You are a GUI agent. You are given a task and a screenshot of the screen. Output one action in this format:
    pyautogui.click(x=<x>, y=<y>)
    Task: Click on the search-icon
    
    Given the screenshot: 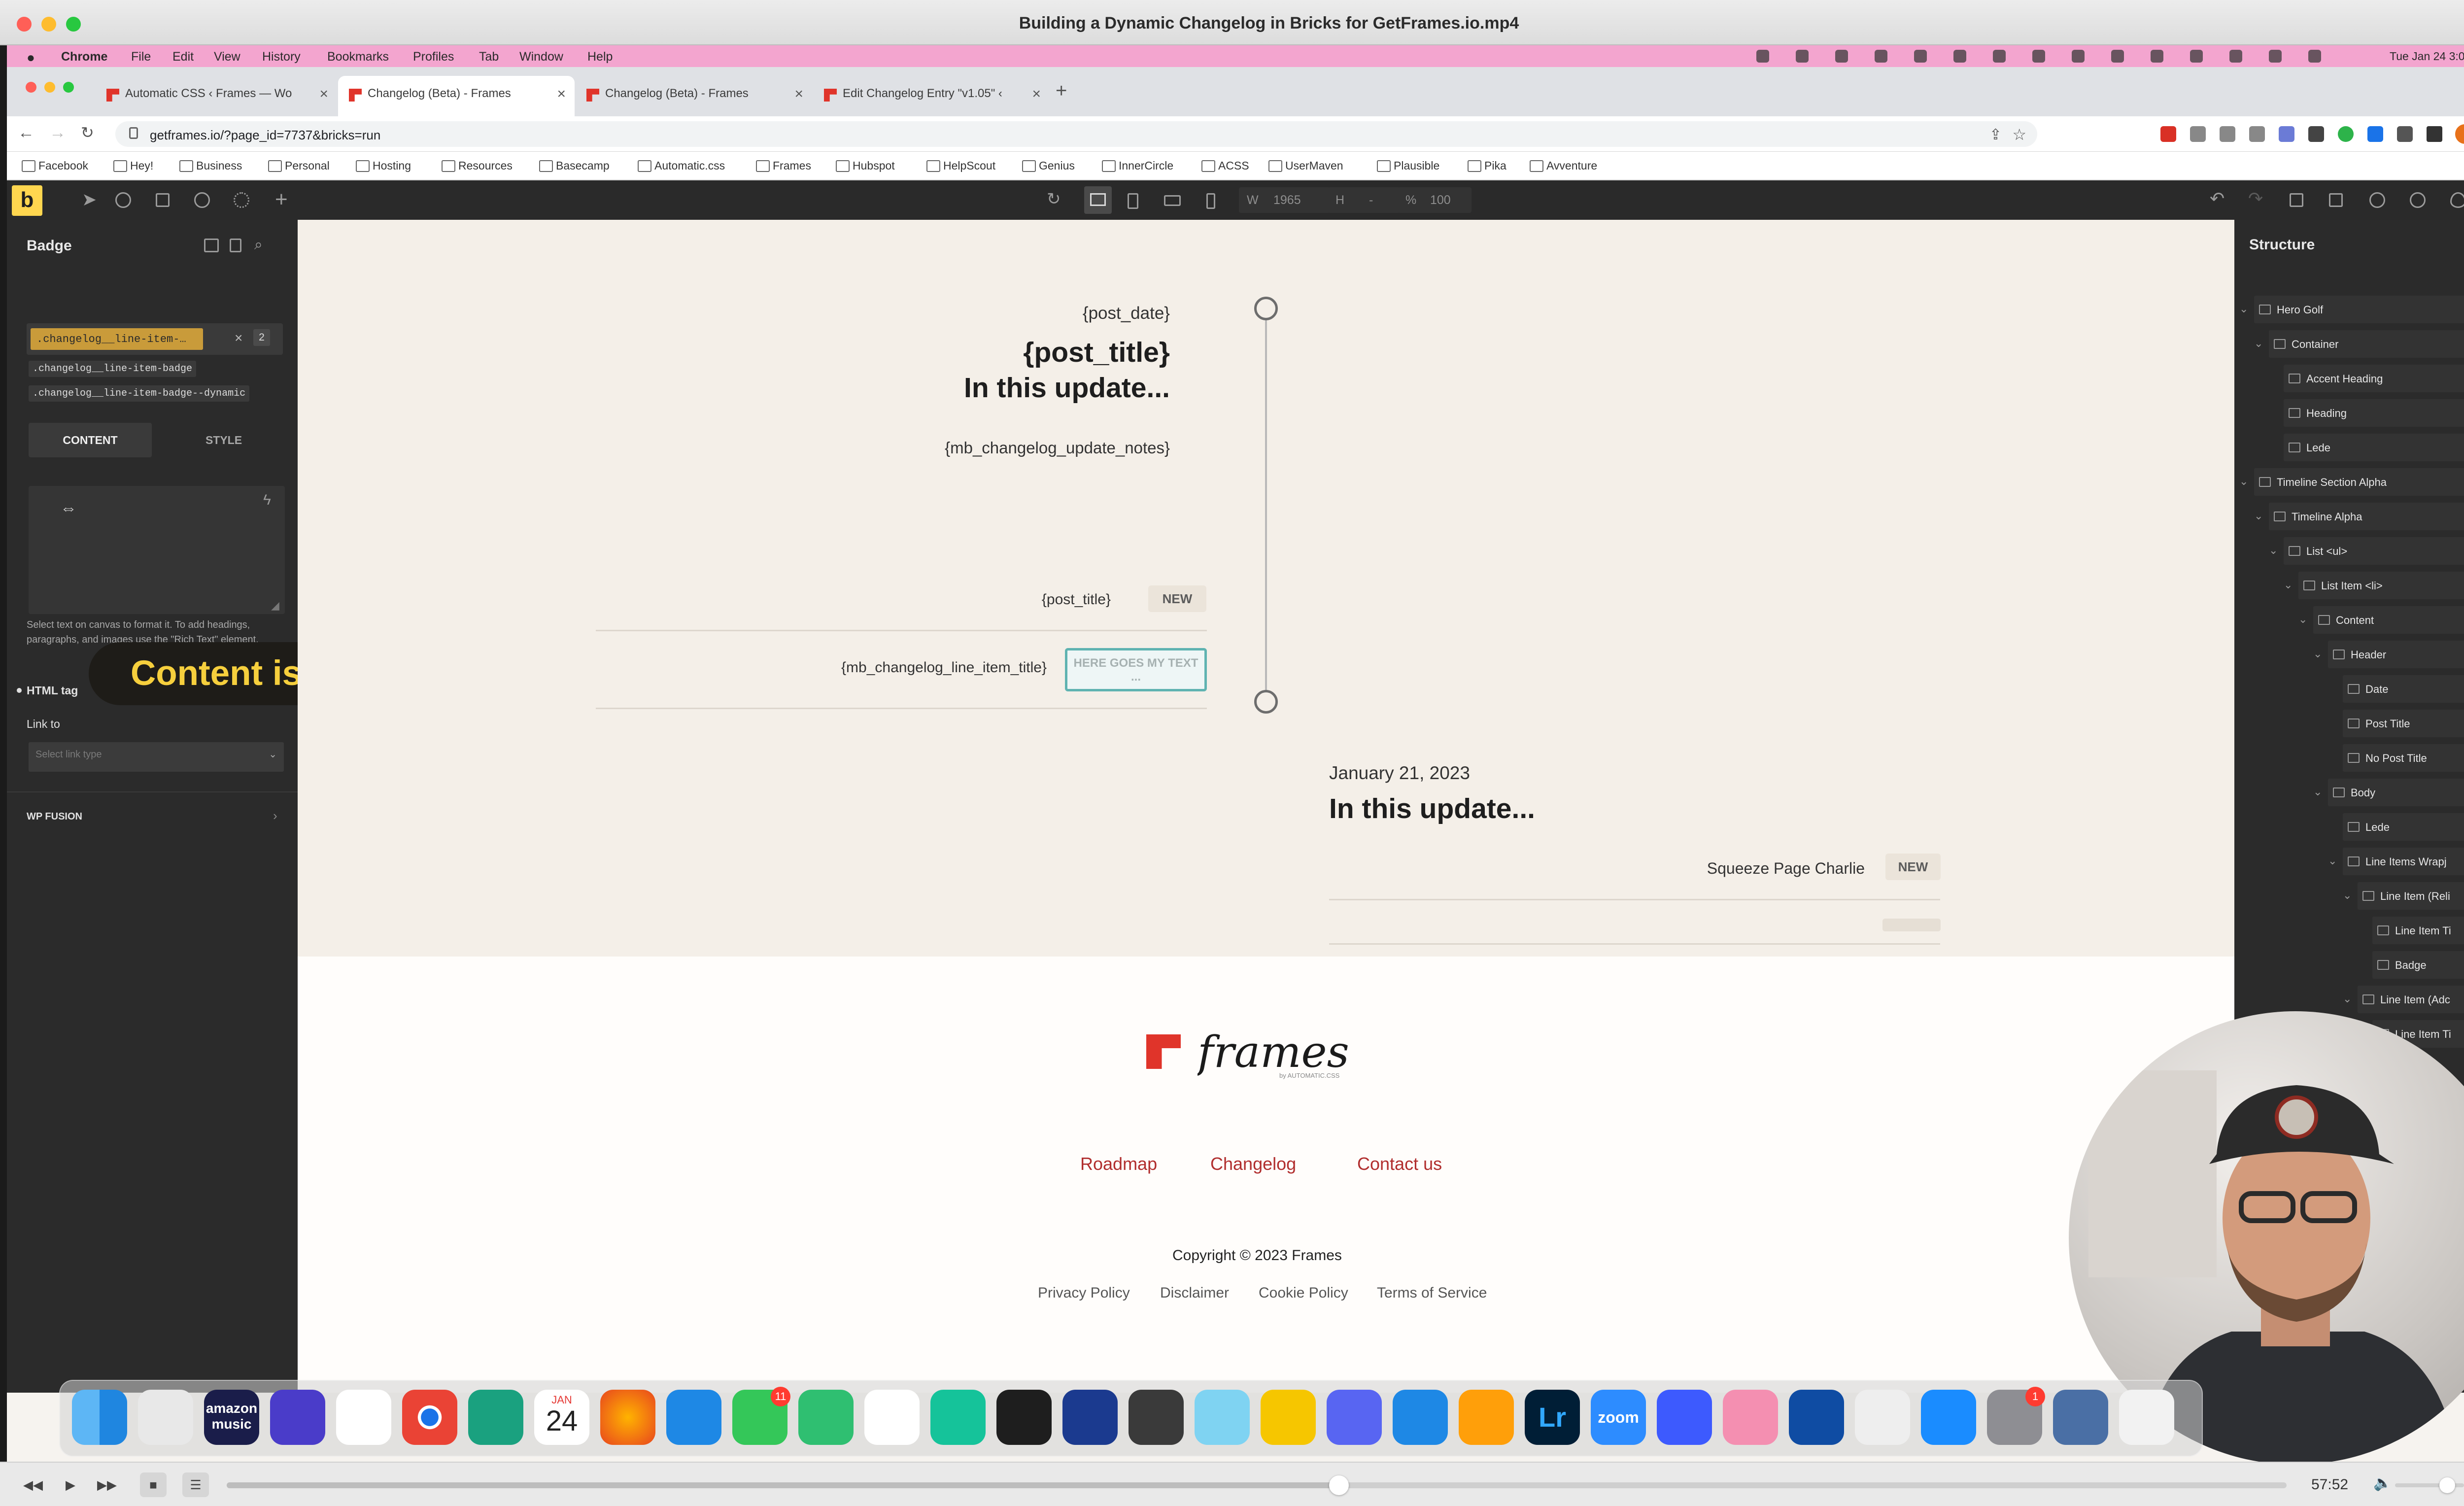 What is the action you would take?
    pyautogui.click(x=2275, y=56)
    